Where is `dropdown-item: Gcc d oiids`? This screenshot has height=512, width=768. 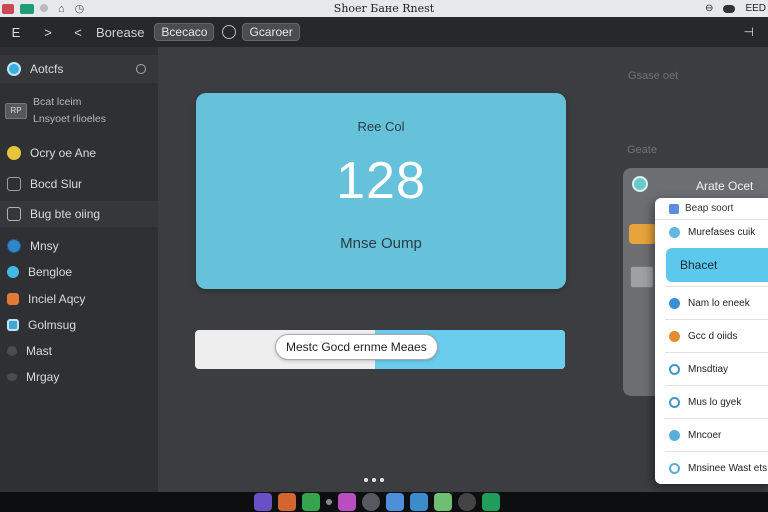
dropdown-item: Gcc d oiids is located at coordinates (711, 336).